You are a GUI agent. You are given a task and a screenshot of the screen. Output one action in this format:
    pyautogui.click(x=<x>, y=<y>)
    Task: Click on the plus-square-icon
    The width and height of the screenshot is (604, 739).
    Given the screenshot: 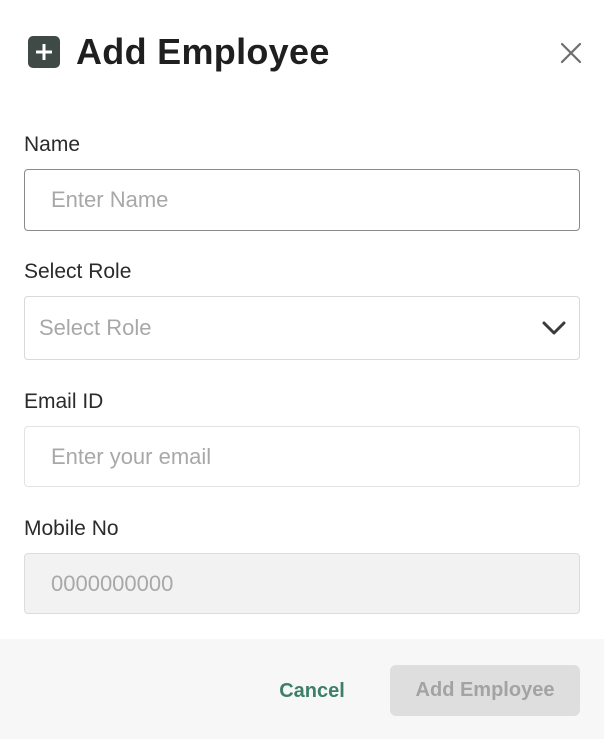 What is the action you would take?
    pyautogui.click(x=44, y=52)
    